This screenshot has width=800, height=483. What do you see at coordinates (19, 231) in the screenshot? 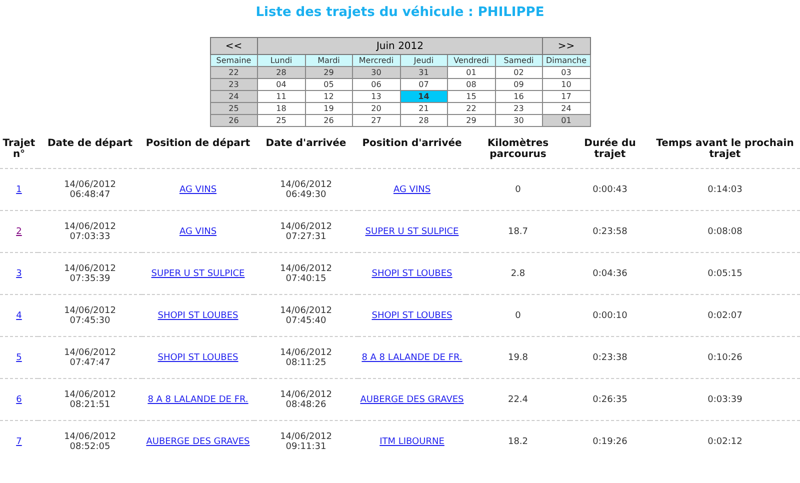
I see `trip-link: 2` at bounding box center [19, 231].